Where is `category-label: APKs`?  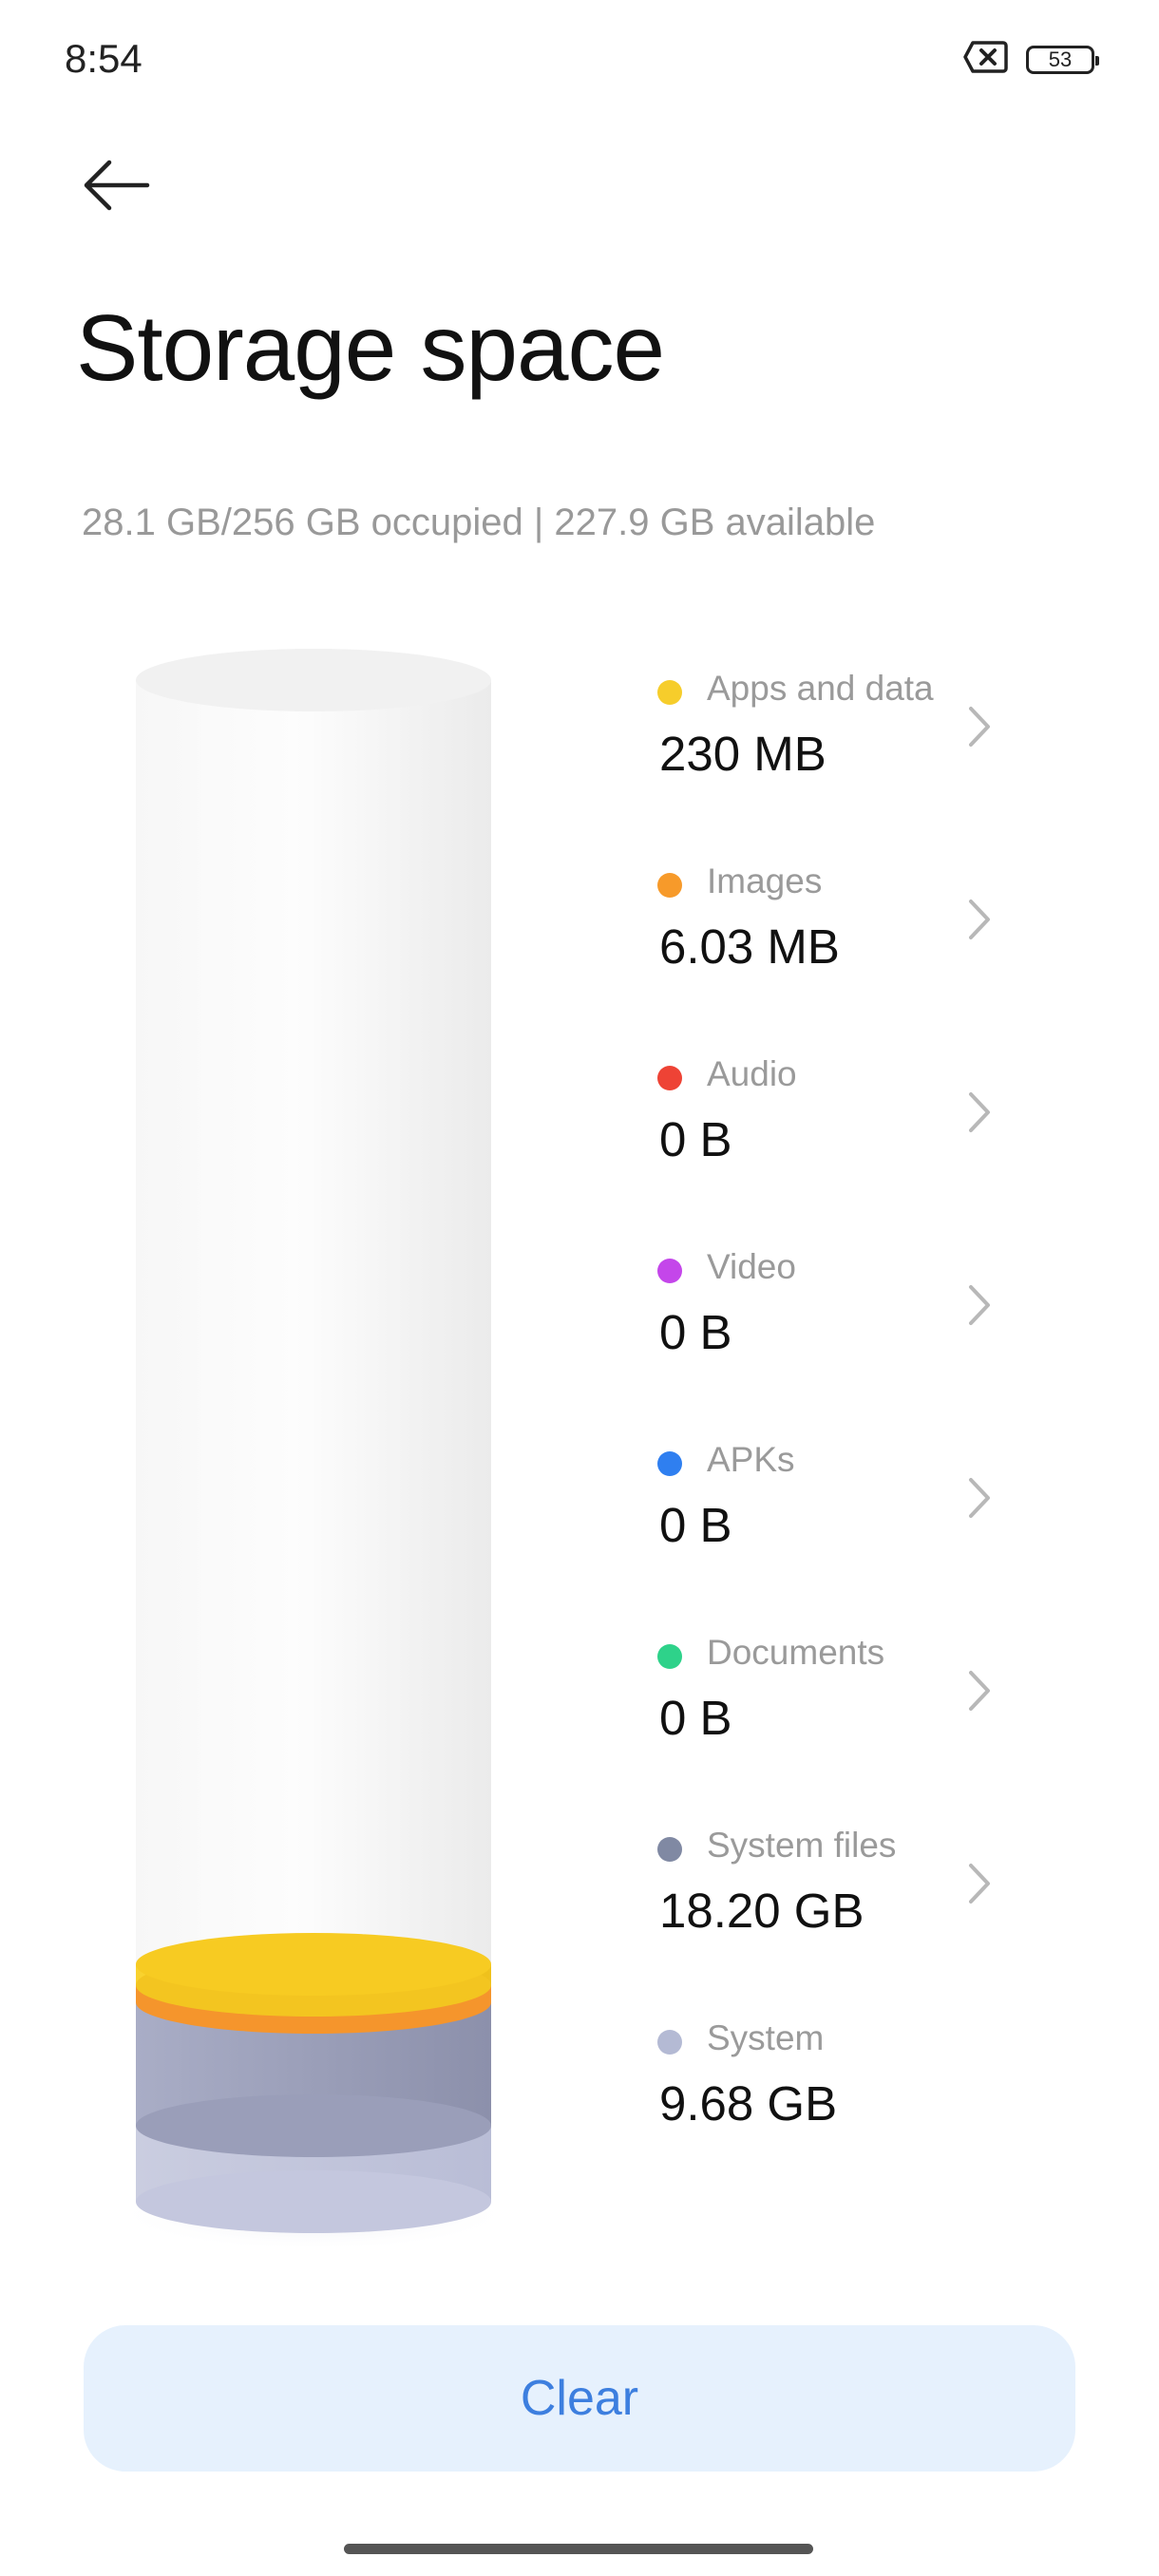
category-label: APKs is located at coordinates (751, 1459).